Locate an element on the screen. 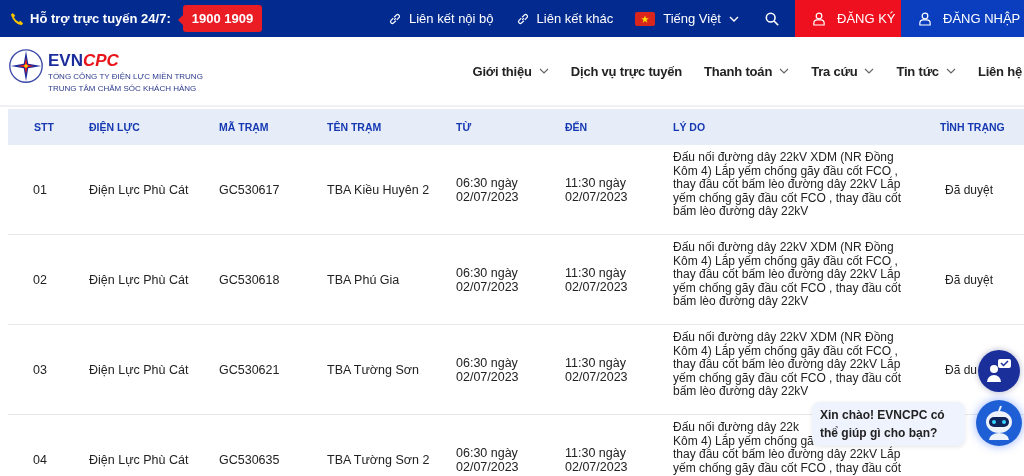  column-header: STT is located at coordinates (44, 127).